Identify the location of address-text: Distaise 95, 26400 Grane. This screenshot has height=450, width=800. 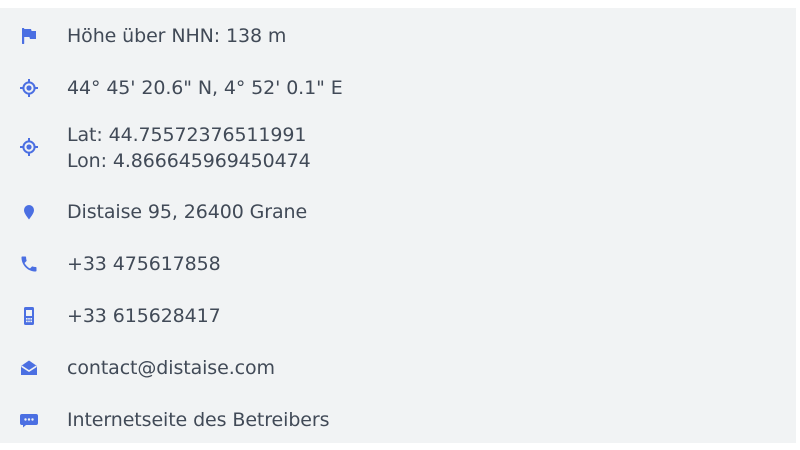
(187, 212).